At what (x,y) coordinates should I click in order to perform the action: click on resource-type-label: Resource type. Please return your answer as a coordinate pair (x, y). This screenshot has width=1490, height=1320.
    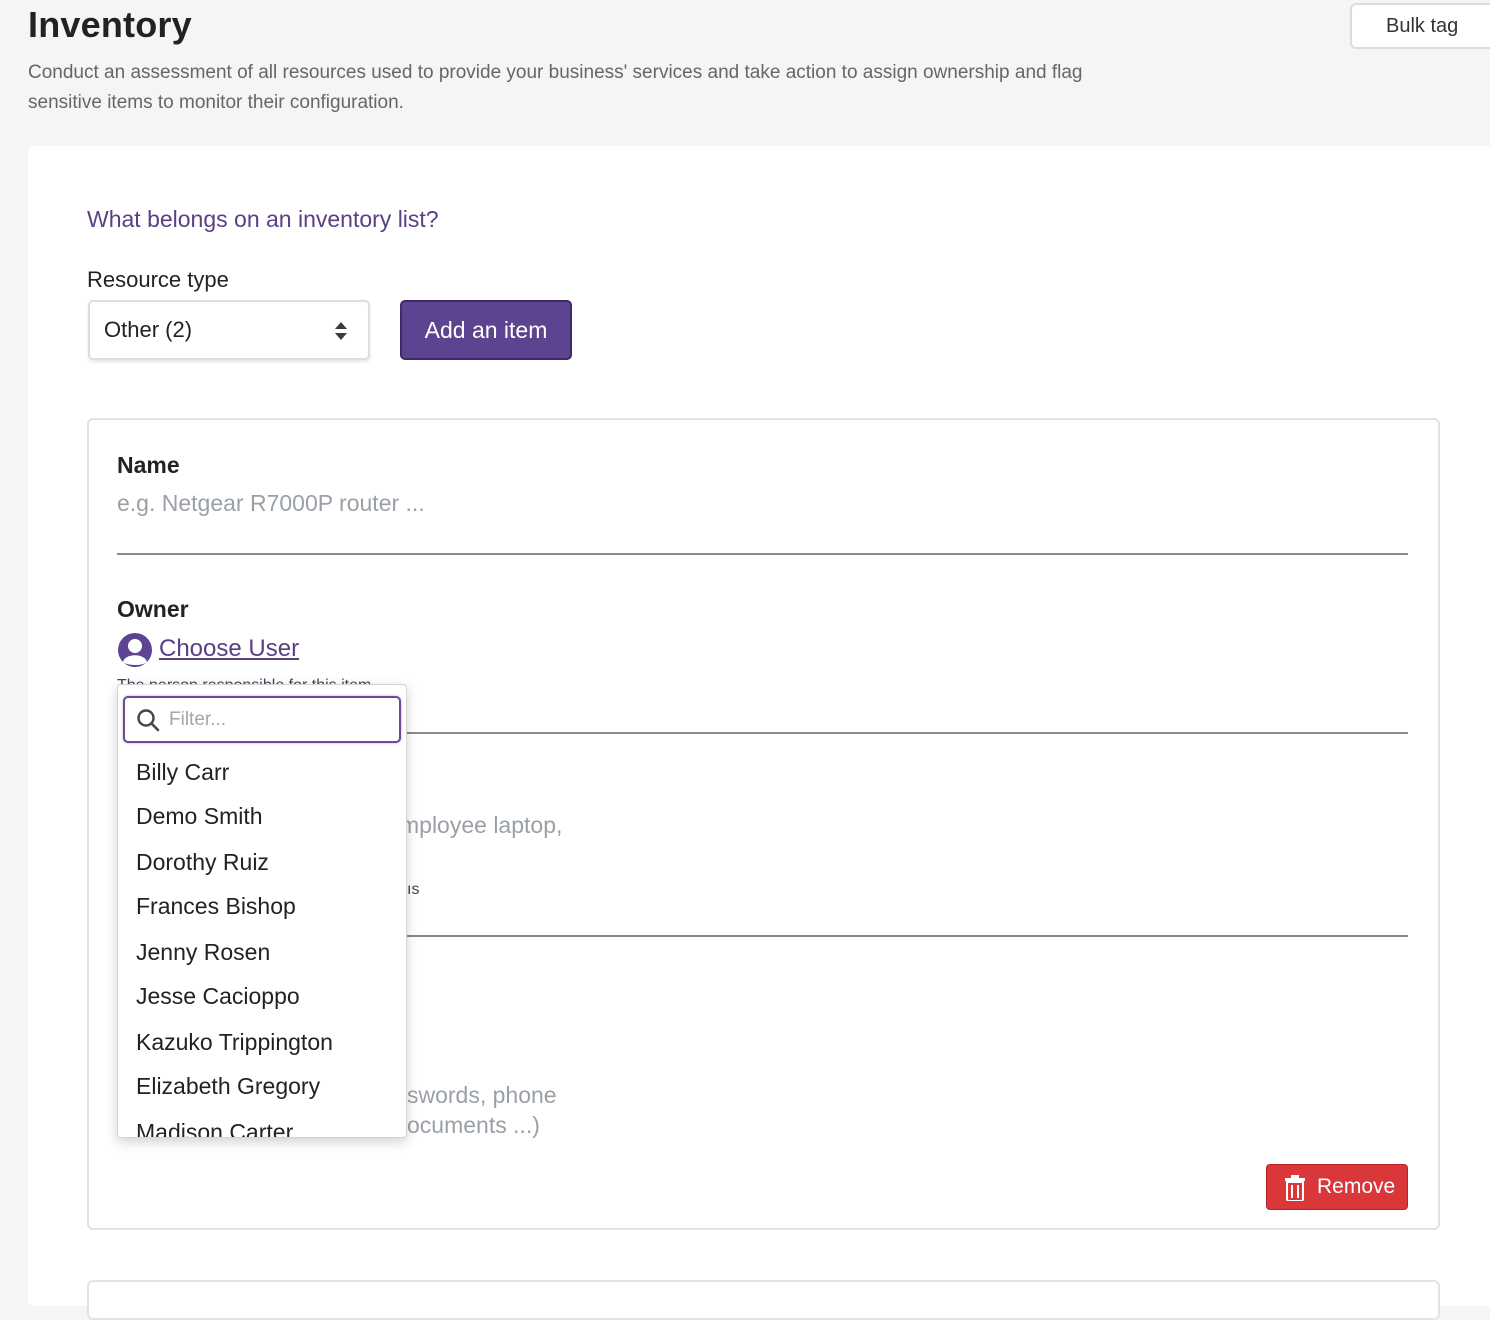
    Looking at the image, I should click on (158, 279).